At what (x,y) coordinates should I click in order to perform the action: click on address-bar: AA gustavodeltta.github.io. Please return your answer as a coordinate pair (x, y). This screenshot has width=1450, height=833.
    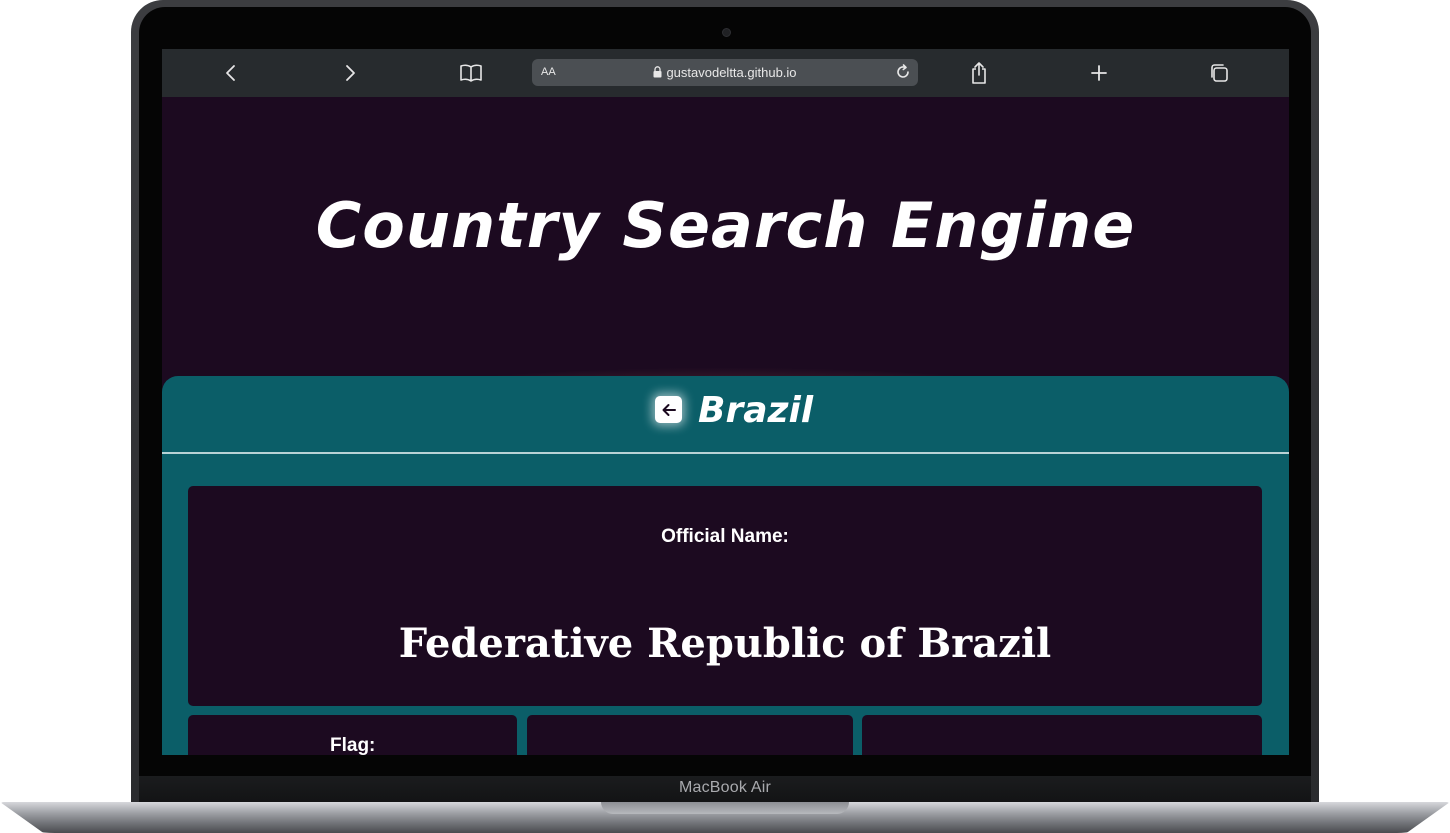
    Looking at the image, I should click on (725, 72).